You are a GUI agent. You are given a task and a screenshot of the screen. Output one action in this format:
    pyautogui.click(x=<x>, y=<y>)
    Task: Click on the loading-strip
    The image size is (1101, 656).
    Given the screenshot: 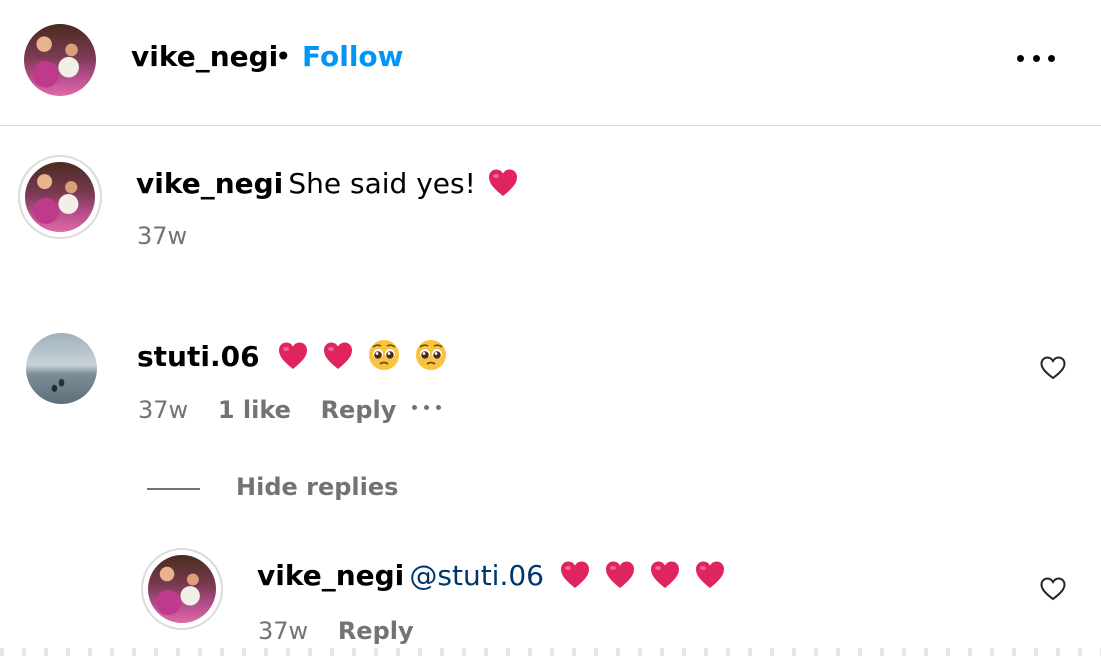 What is the action you would take?
    pyautogui.click(x=550, y=652)
    